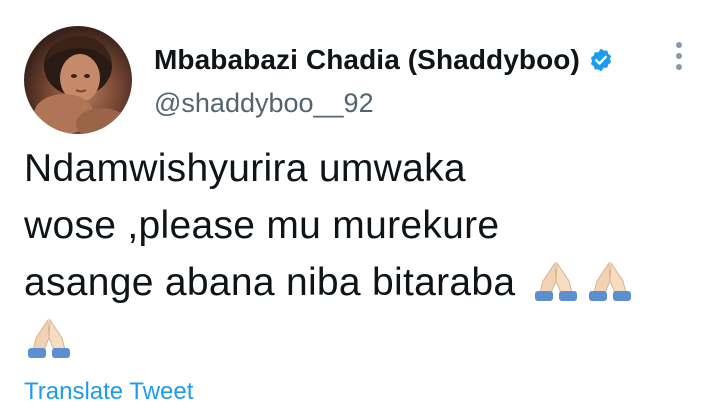 The image size is (720, 409). I want to click on author-display-name: Mbababazi Chadia (Shaddyboo), so click(367, 60).